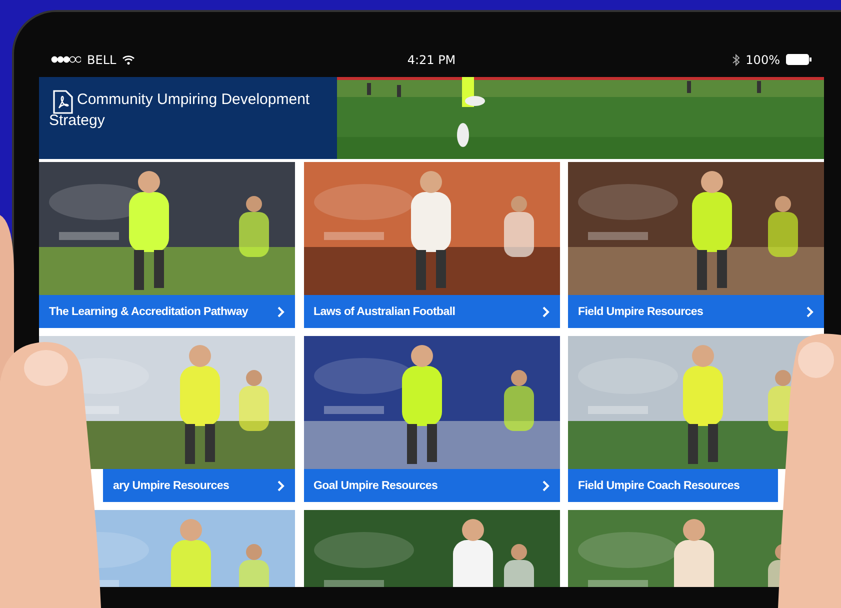 The height and width of the screenshot is (608, 841). What do you see at coordinates (673, 485) in the screenshot?
I see `tile-link: Field Umpire Coach Resources` at bounding box center [673, 485].